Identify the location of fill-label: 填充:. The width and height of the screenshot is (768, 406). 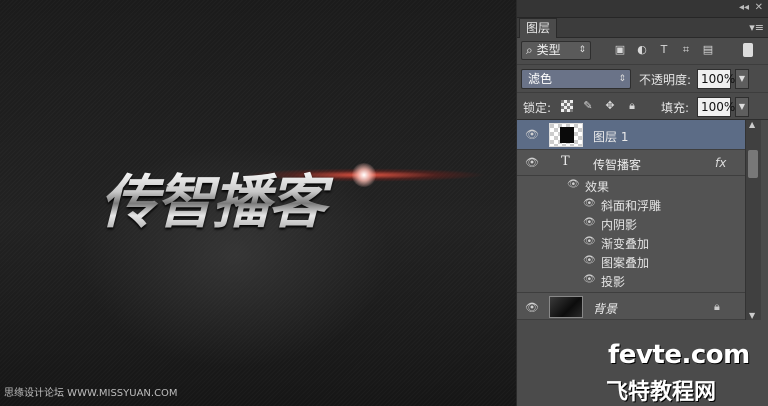
(675, 108).